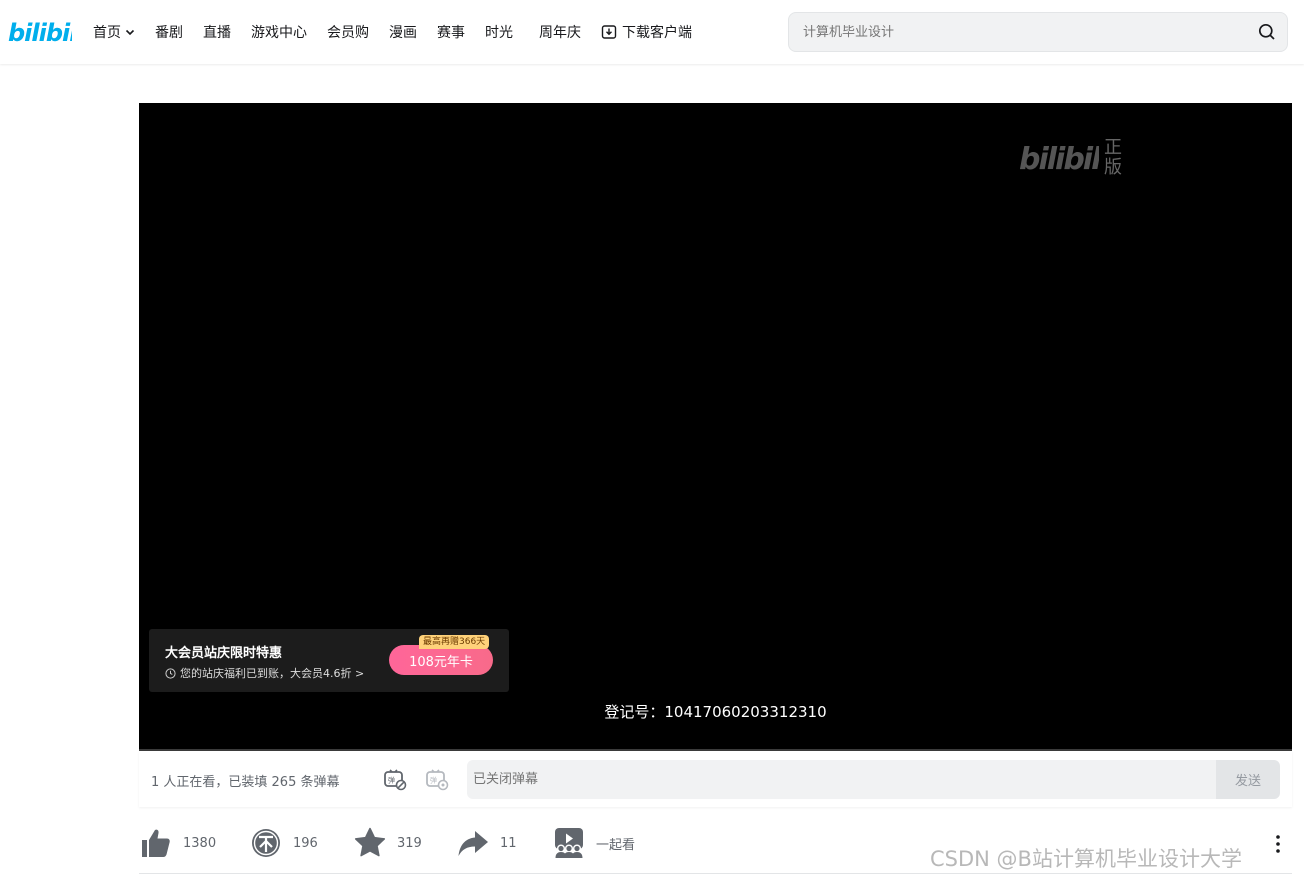  What do you see at coordinates (224, 653) in the screenshot?
I see `promo-title: 大会员站庆限时特惠` at bounding box center [224, 653].